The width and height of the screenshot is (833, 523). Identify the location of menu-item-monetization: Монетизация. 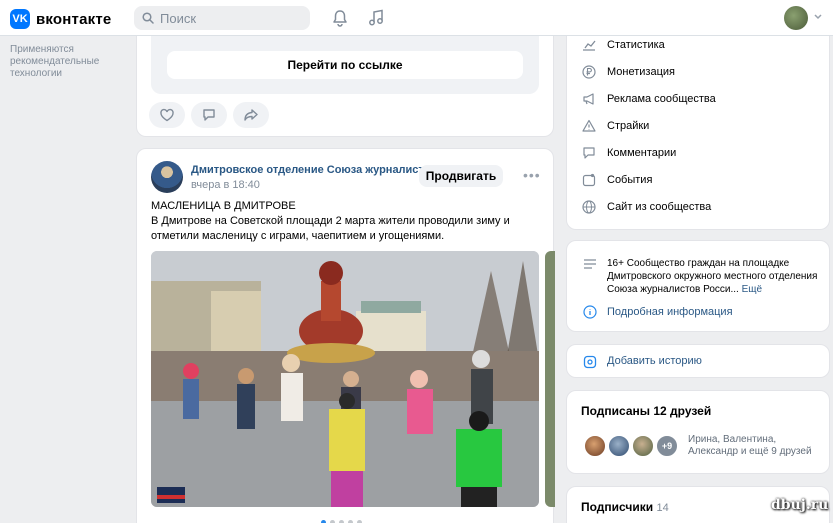
(628, 72).